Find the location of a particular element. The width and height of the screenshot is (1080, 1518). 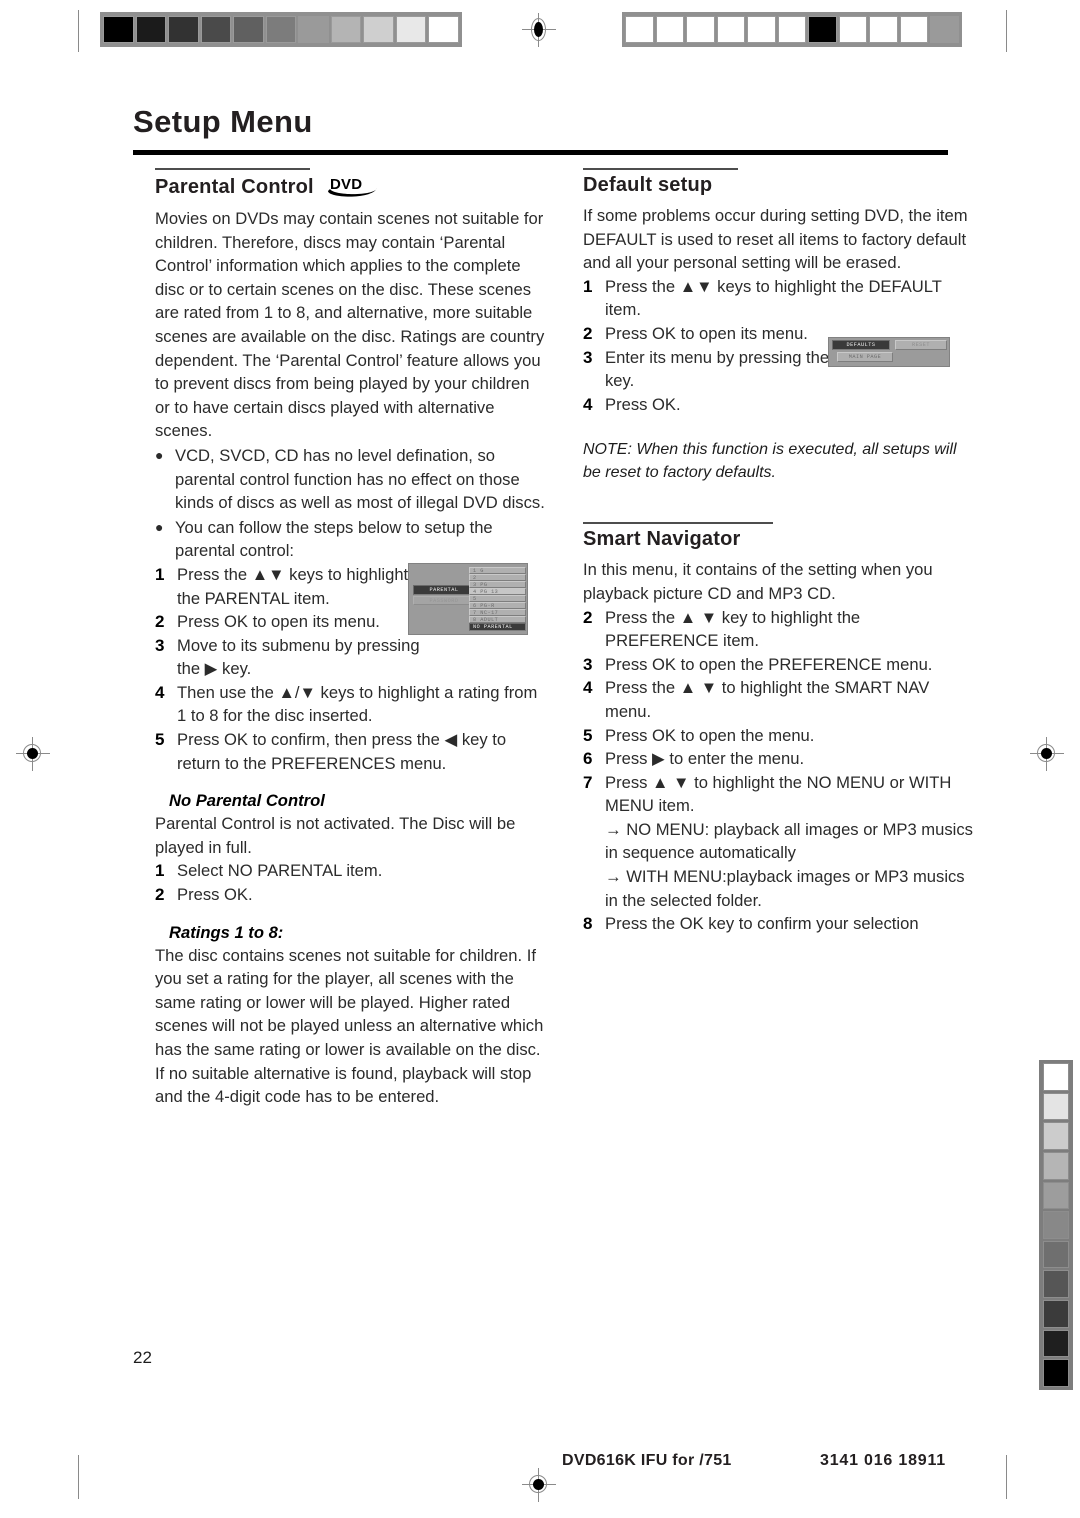

grayscale-wedge-right is located at coordinates (1056, 1225).